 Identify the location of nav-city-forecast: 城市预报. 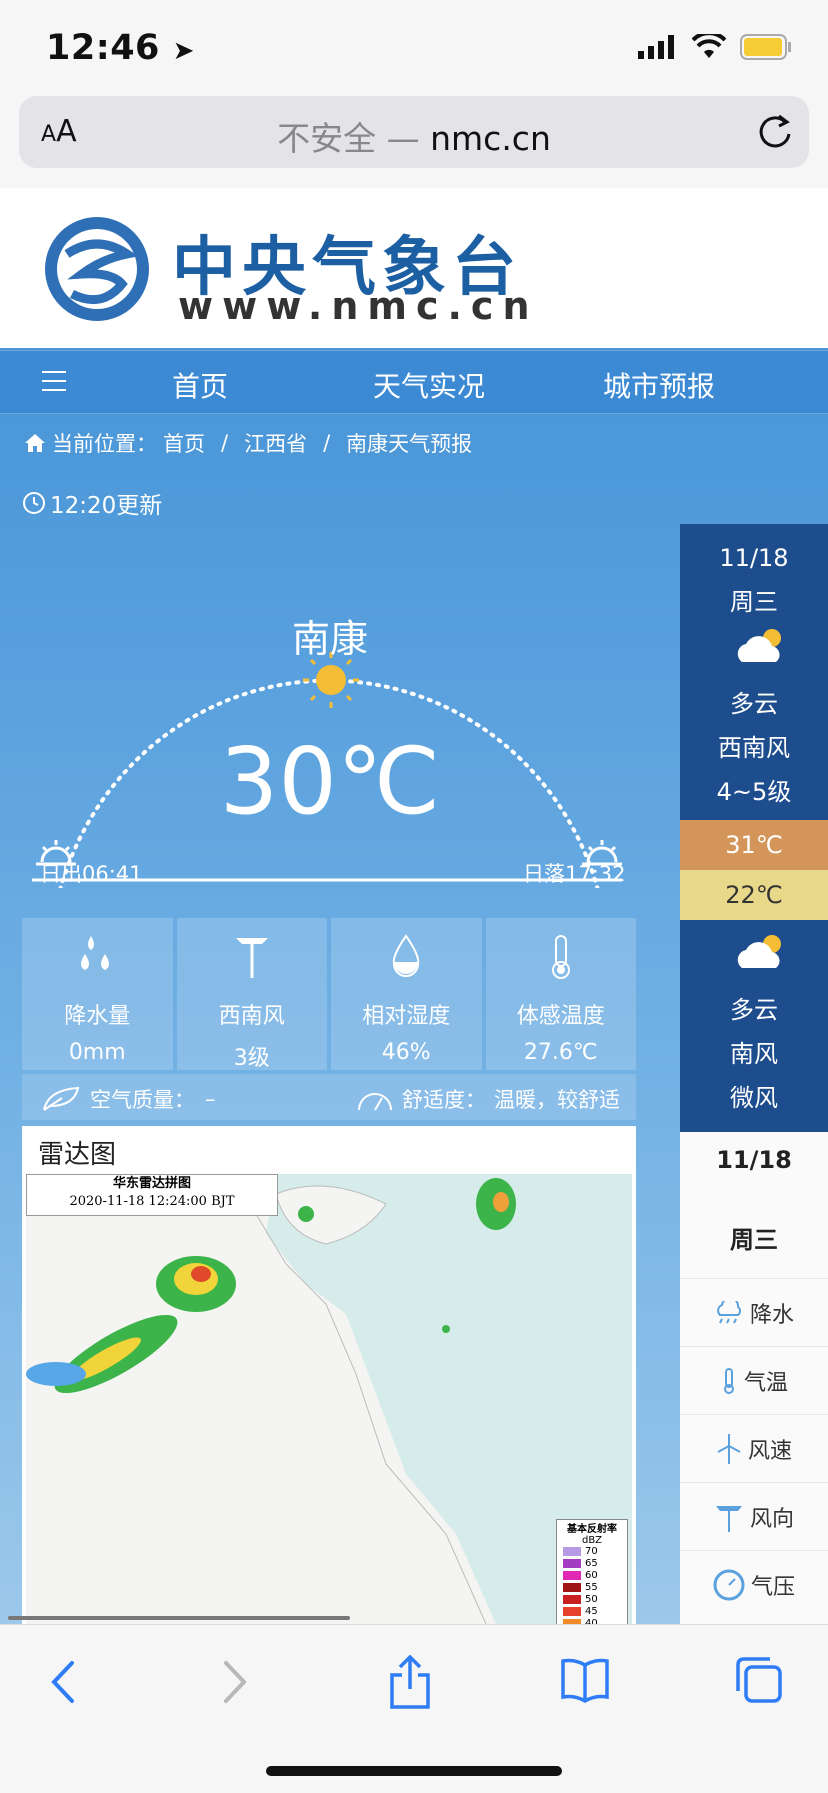
(659, 385).